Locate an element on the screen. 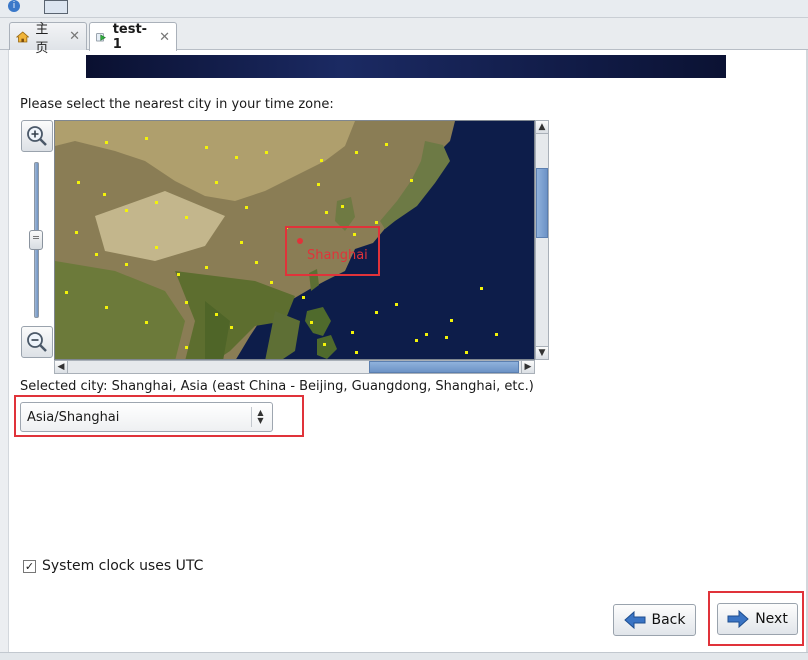  installer-banner is located at coordinates (406, 66).